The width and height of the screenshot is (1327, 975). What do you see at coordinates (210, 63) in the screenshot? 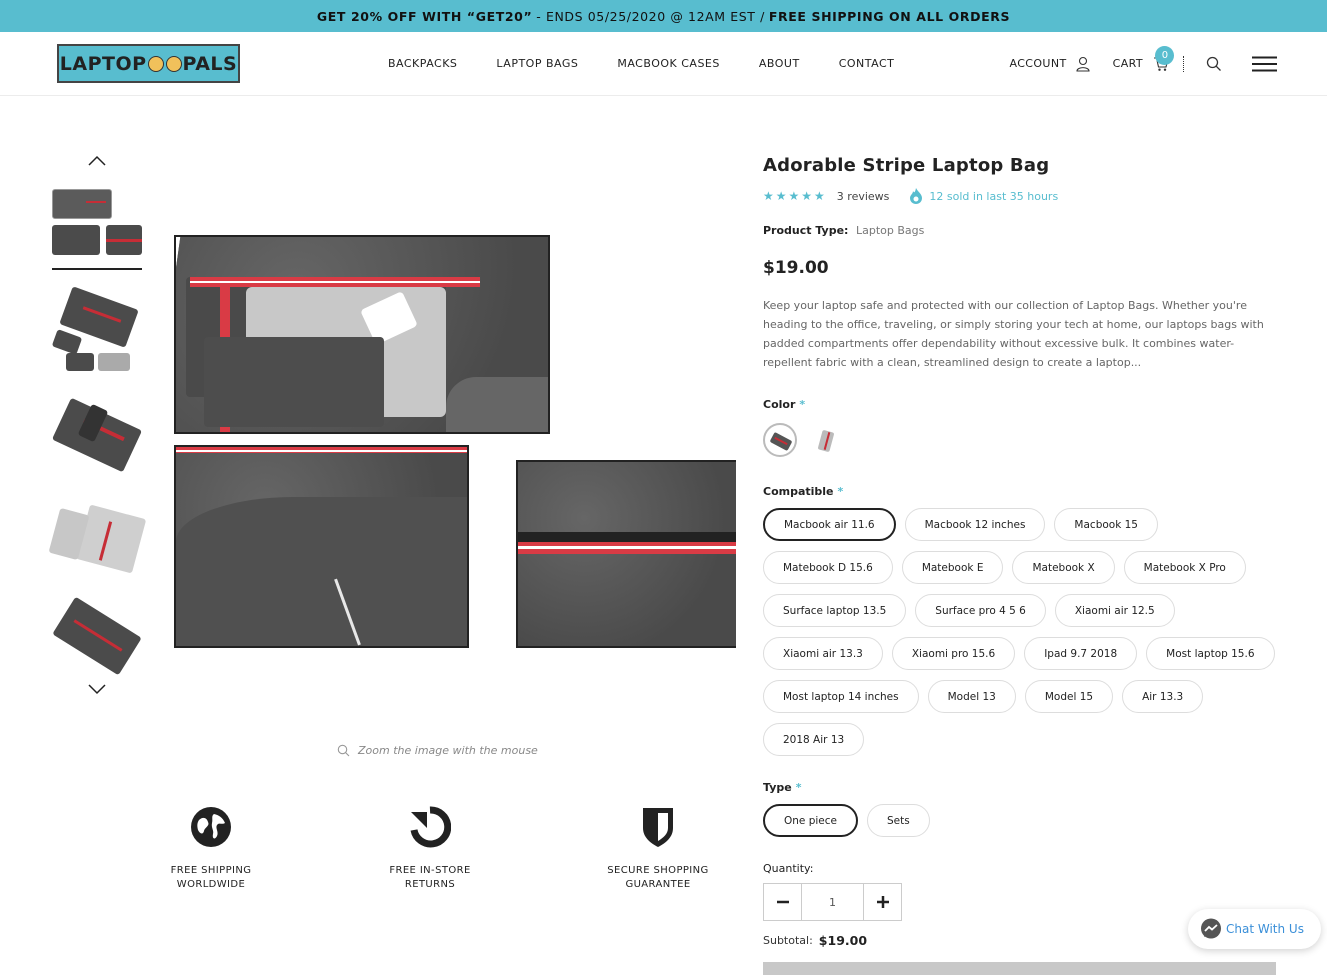
I see `logo-text-right: PALS` at bounding box center [210, 63].